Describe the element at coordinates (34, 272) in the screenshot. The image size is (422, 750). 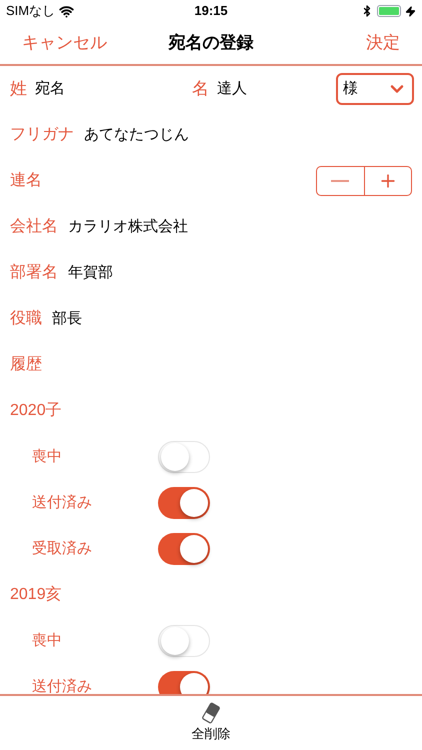
I see `field-label: 部署名` at that location.